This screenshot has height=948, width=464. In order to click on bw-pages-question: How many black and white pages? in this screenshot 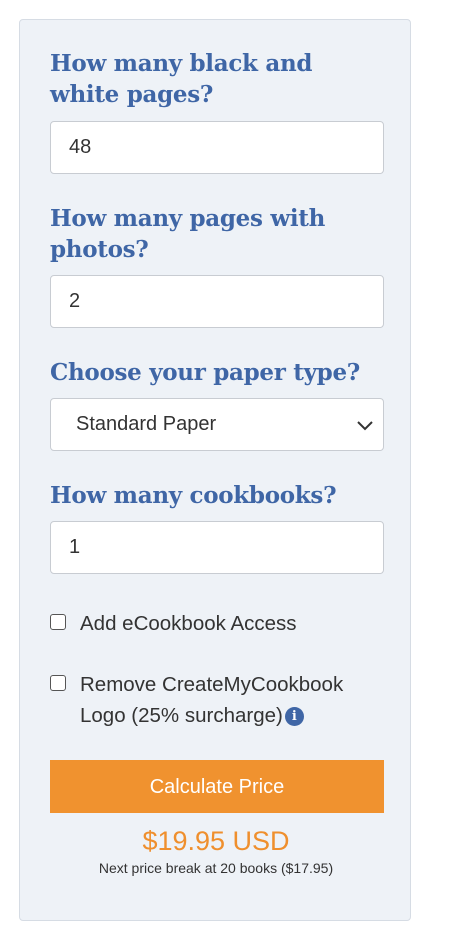, I will do `click(181, 79)`.